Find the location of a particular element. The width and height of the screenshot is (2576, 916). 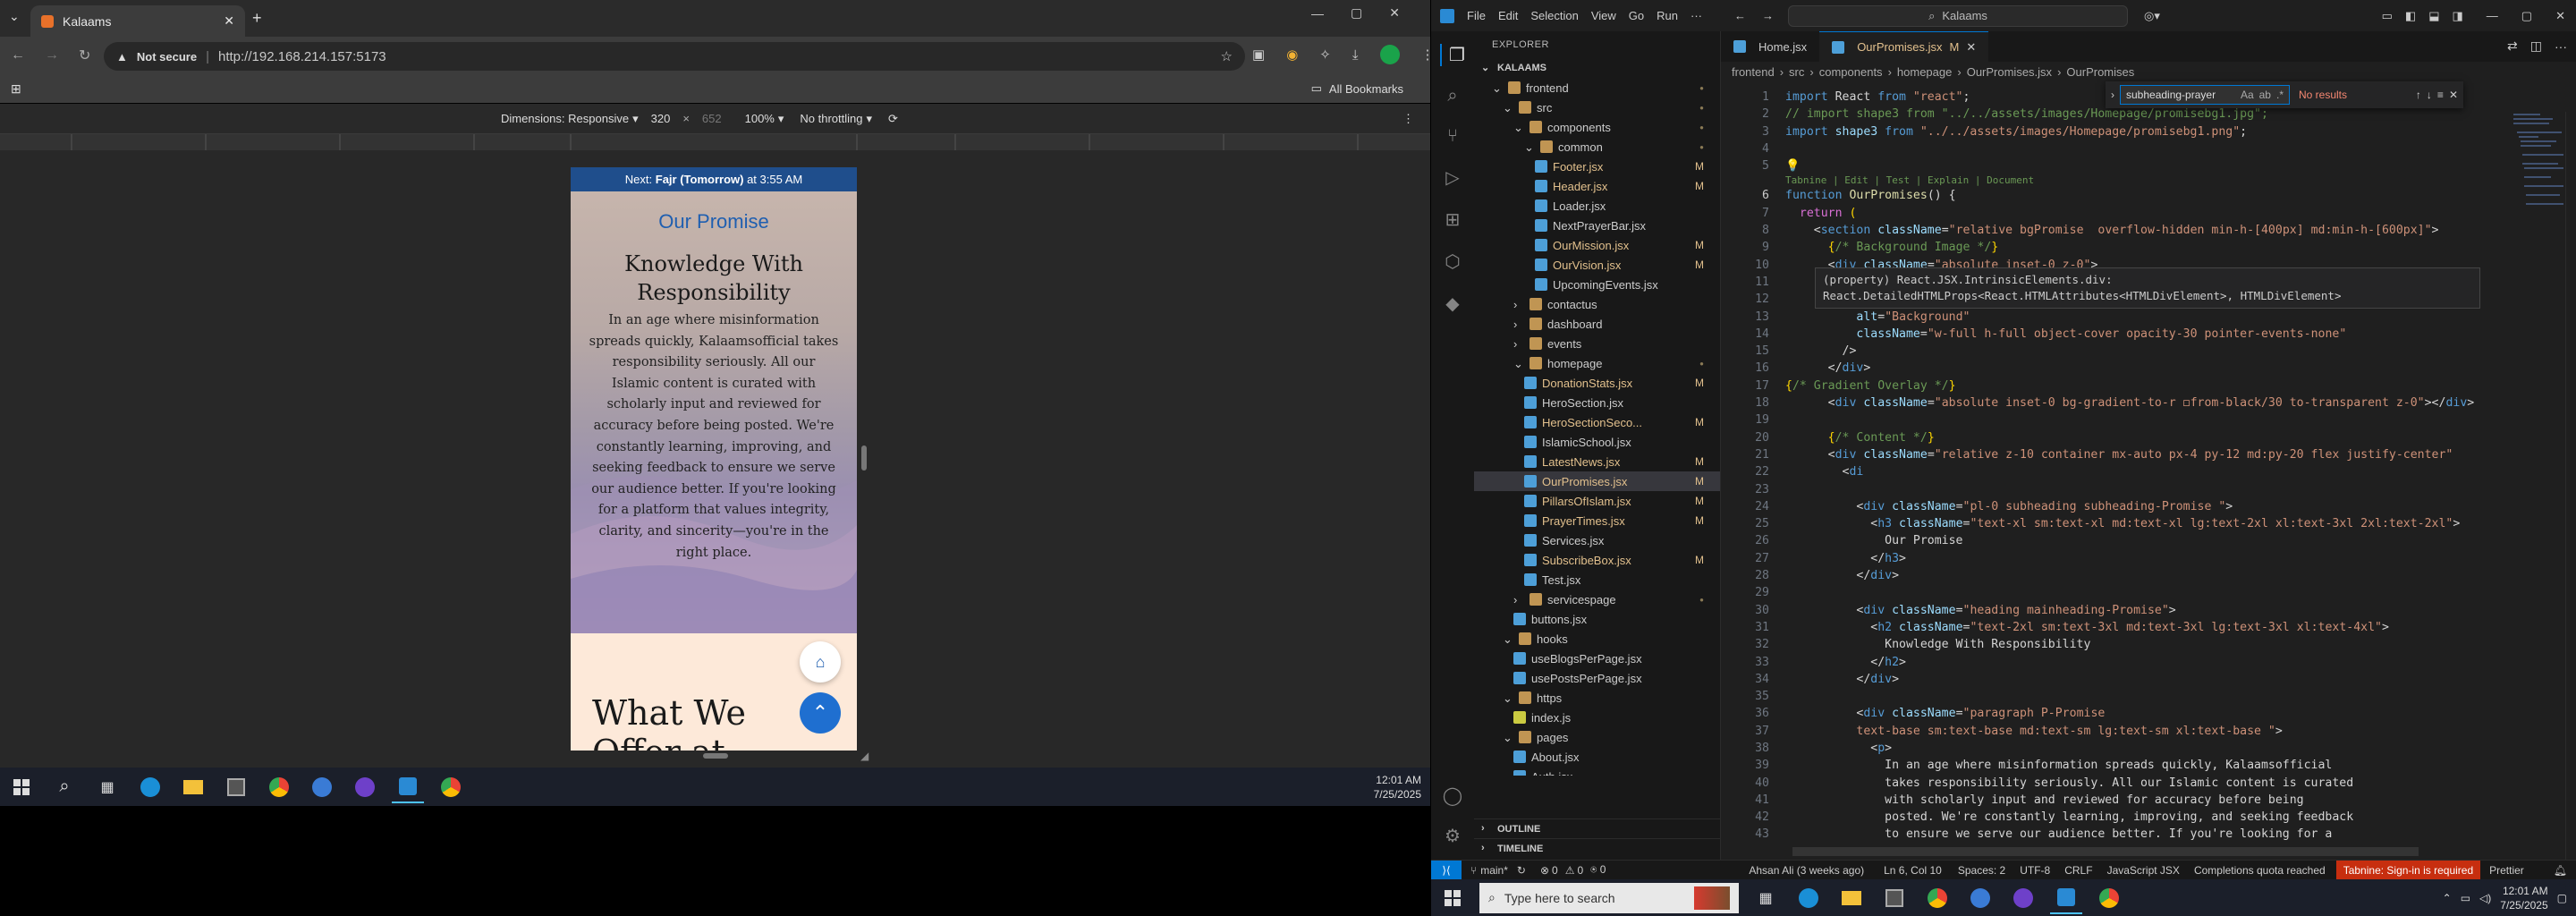

end-of-line: CRLF is located at coordinates (2078, 870).